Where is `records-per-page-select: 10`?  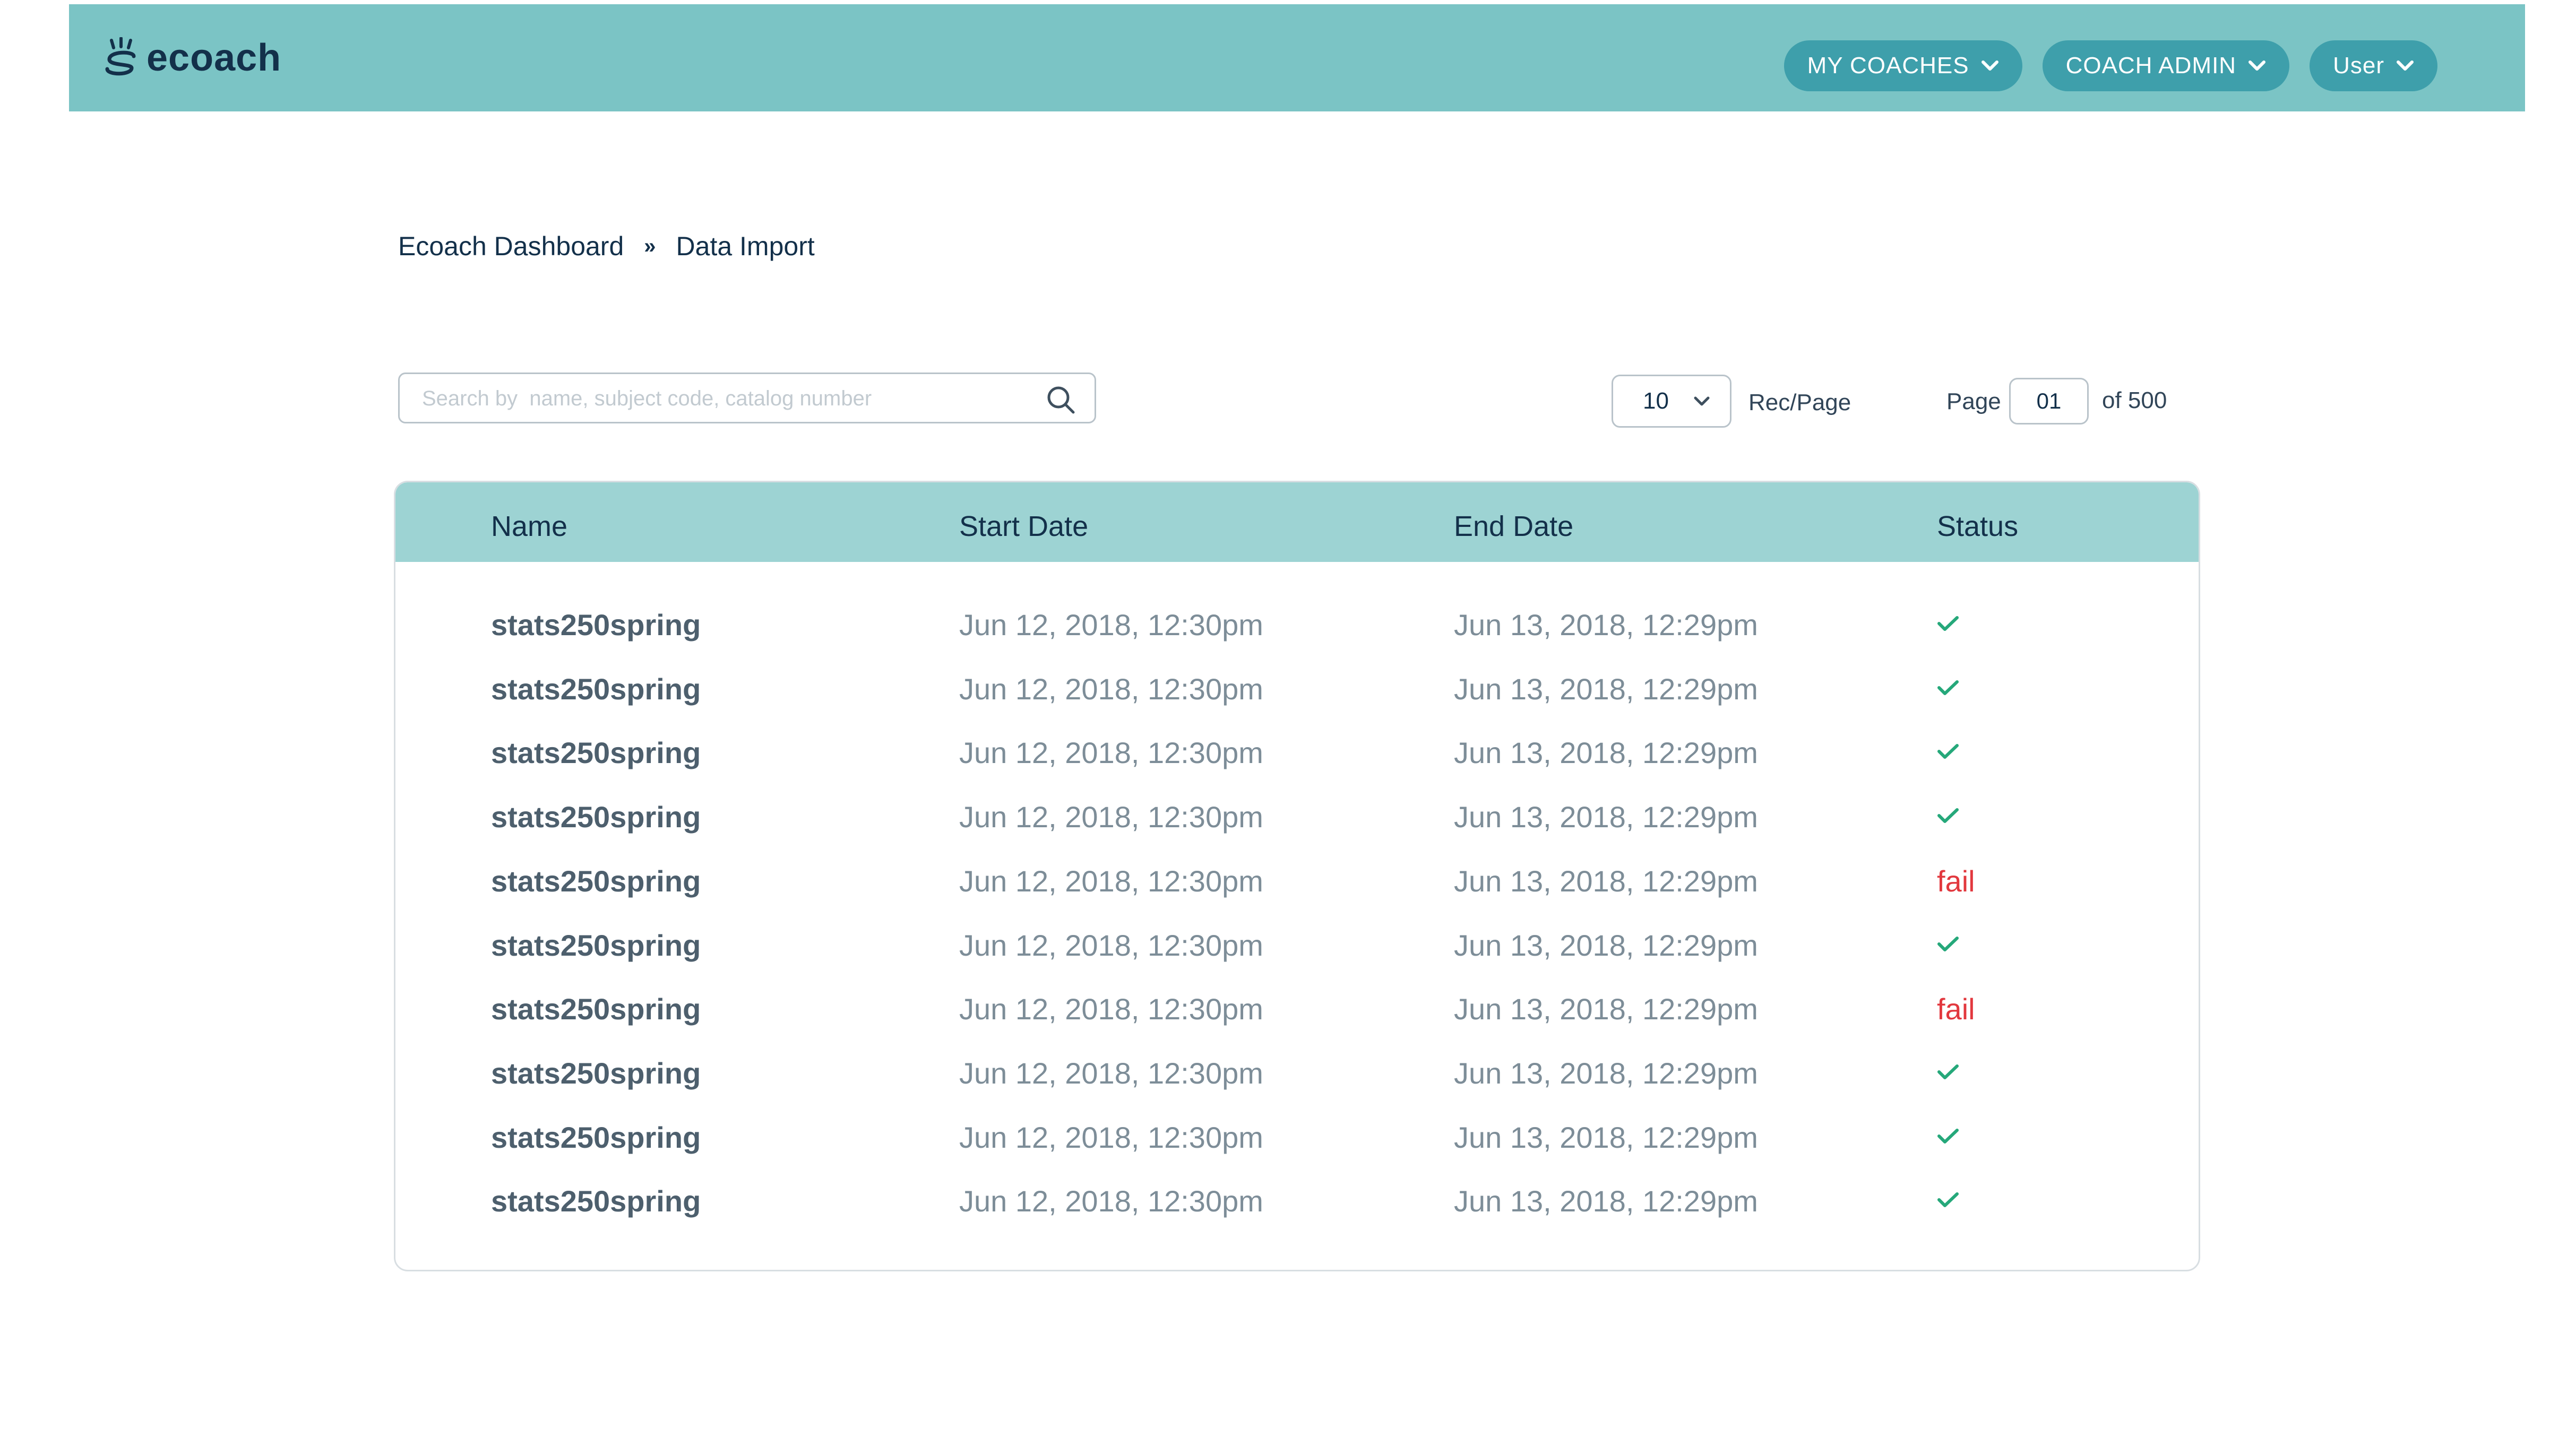 records-per-page-select: 10 is located at coordinates (1671, 402).